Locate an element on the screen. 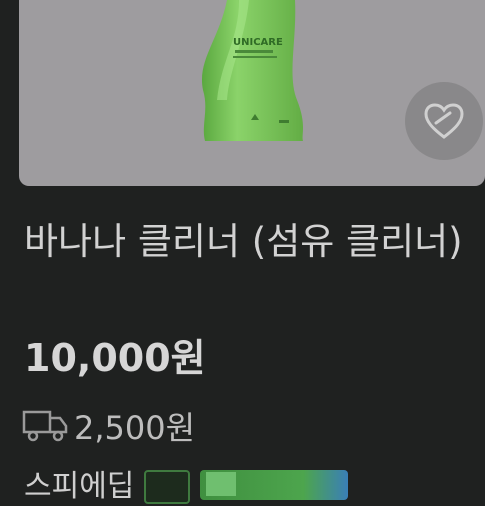  trade-option-label: 스피에딥 is located at coordinates (79, 486).